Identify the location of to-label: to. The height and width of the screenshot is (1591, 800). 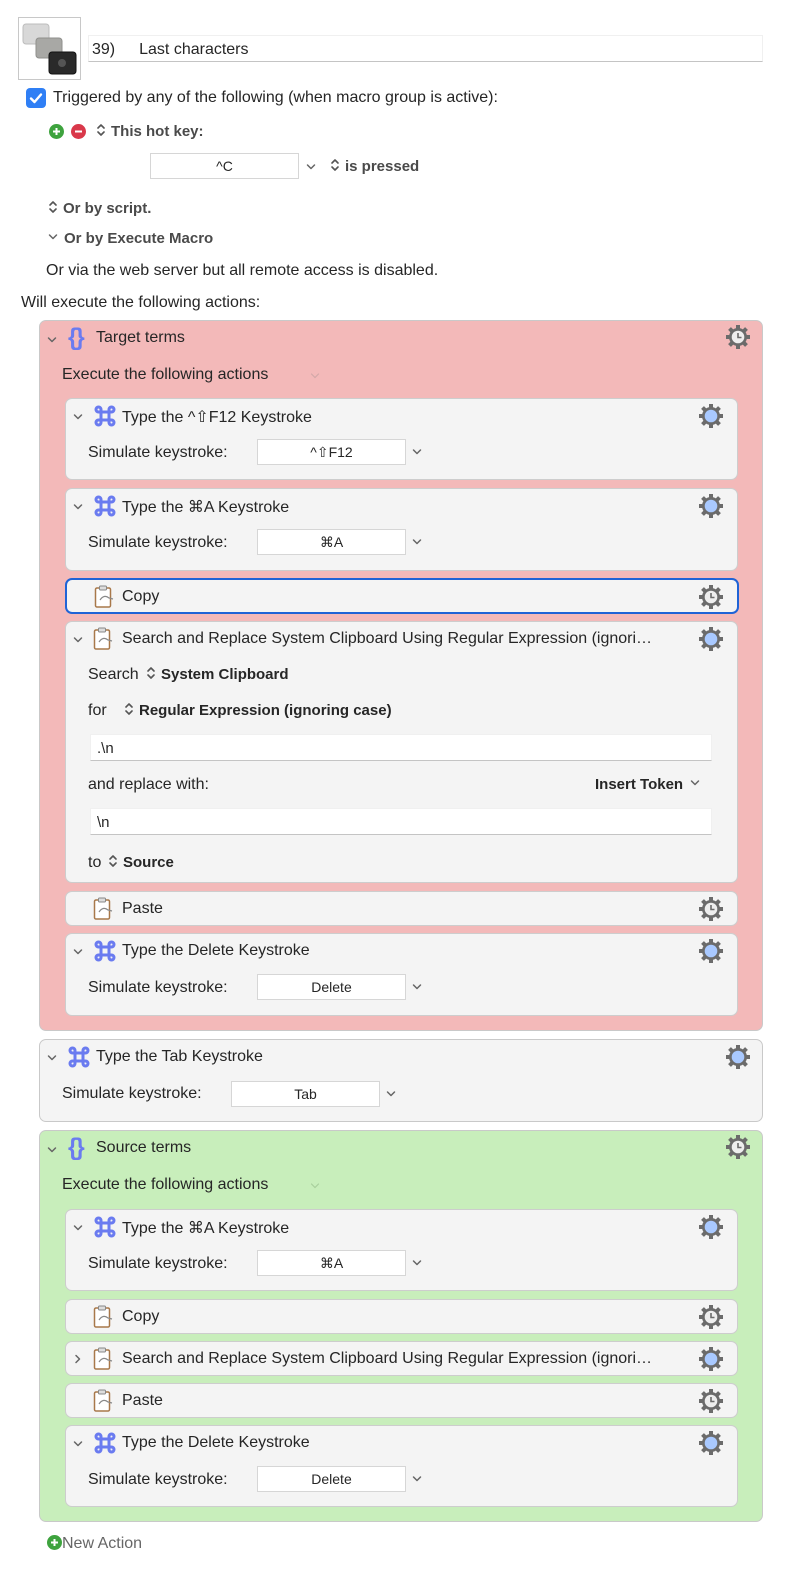
(95, 862).